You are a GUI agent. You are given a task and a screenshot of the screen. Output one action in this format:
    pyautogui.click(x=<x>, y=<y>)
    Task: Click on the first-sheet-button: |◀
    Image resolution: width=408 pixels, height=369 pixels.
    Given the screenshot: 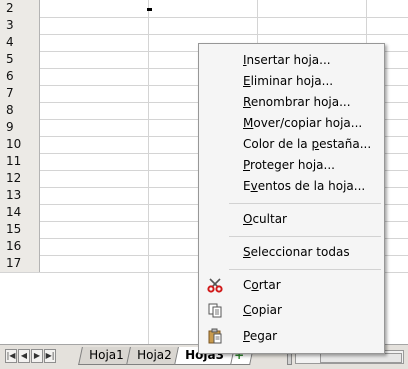 What is the action you would take?
    pyautogui.click(x=11, y=356)
    